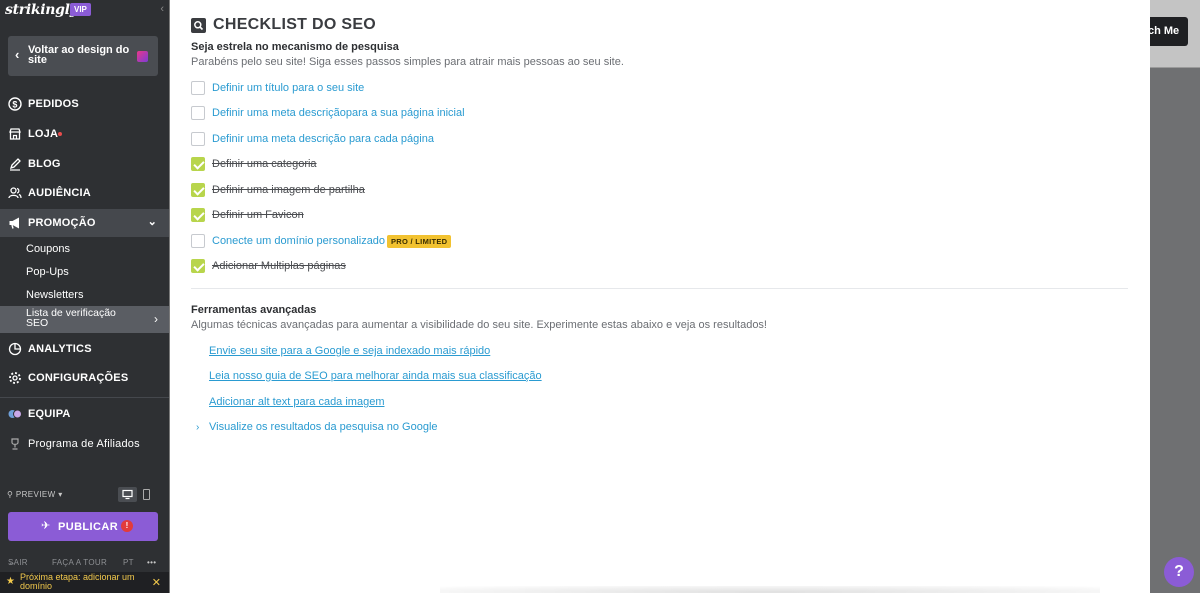 This screenshot has height=593, width=1200. I want to click on notification-dot, so click(60, 134).